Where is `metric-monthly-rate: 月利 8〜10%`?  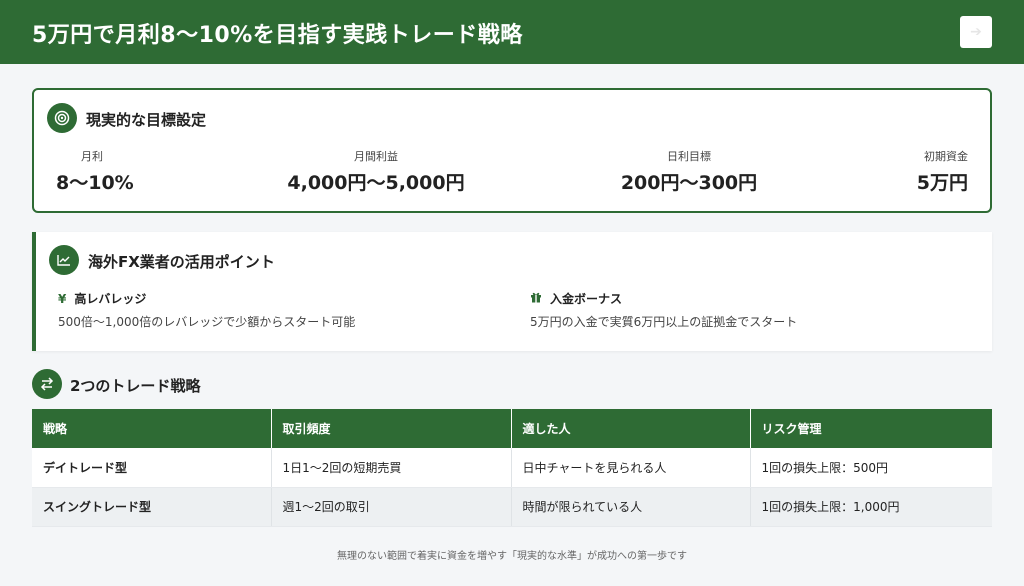 metric-monthly-rate: 月利 8〜10% is located at coordinates (95, 171).